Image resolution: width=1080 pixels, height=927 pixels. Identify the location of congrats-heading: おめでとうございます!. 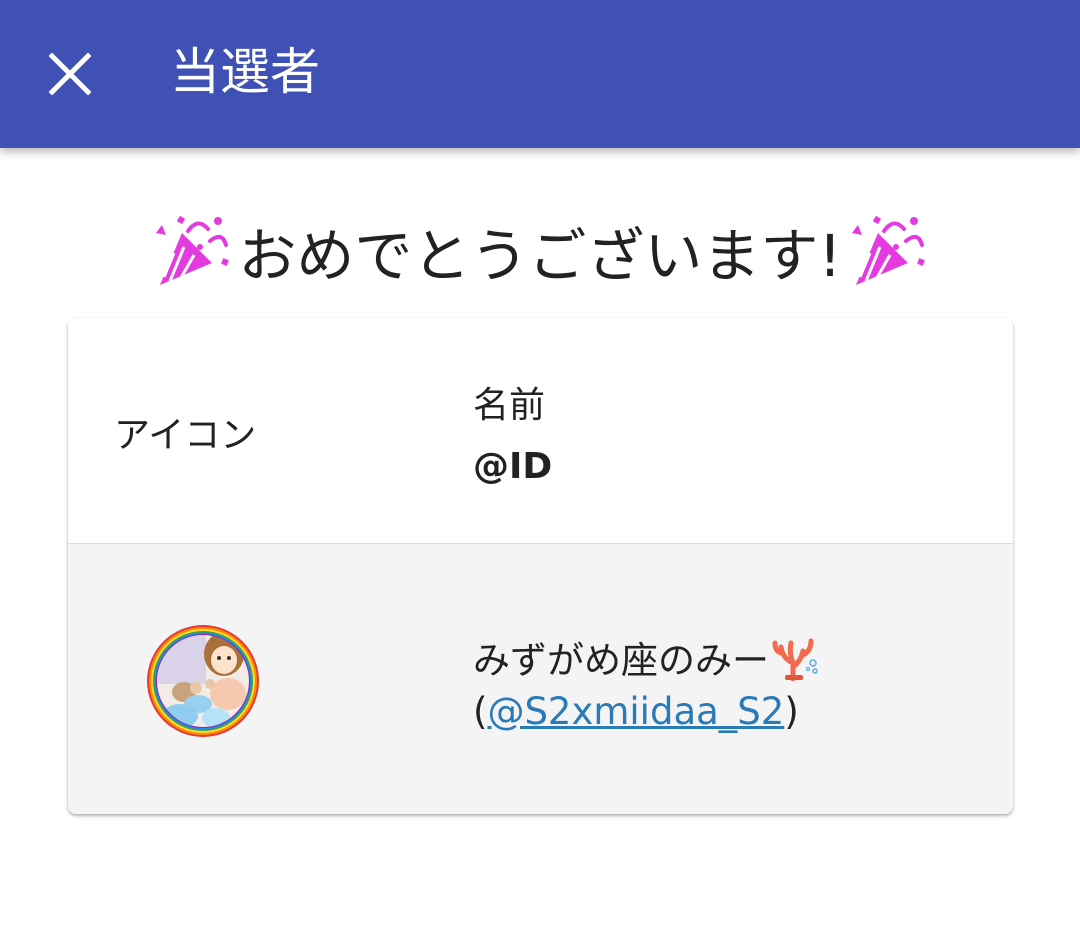
(540, 251).